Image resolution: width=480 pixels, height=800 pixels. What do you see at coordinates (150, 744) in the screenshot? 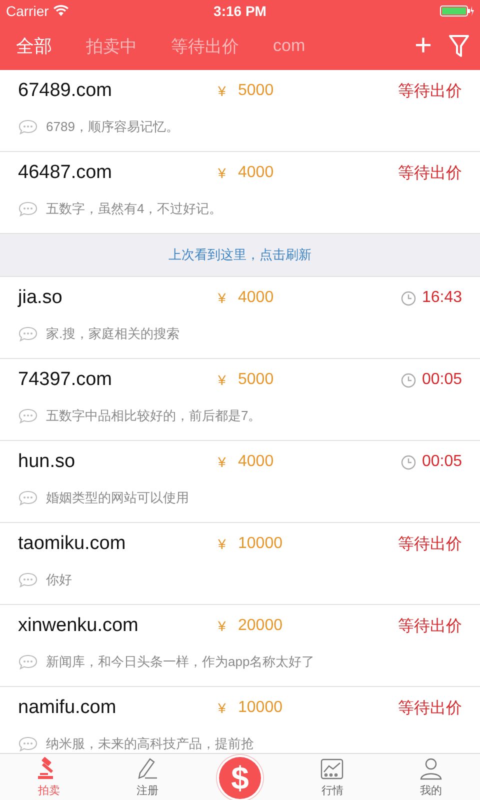
I see `listing-note: 纳米服，未来的高科技产品，提前抢` at bounding box center [150, 744].